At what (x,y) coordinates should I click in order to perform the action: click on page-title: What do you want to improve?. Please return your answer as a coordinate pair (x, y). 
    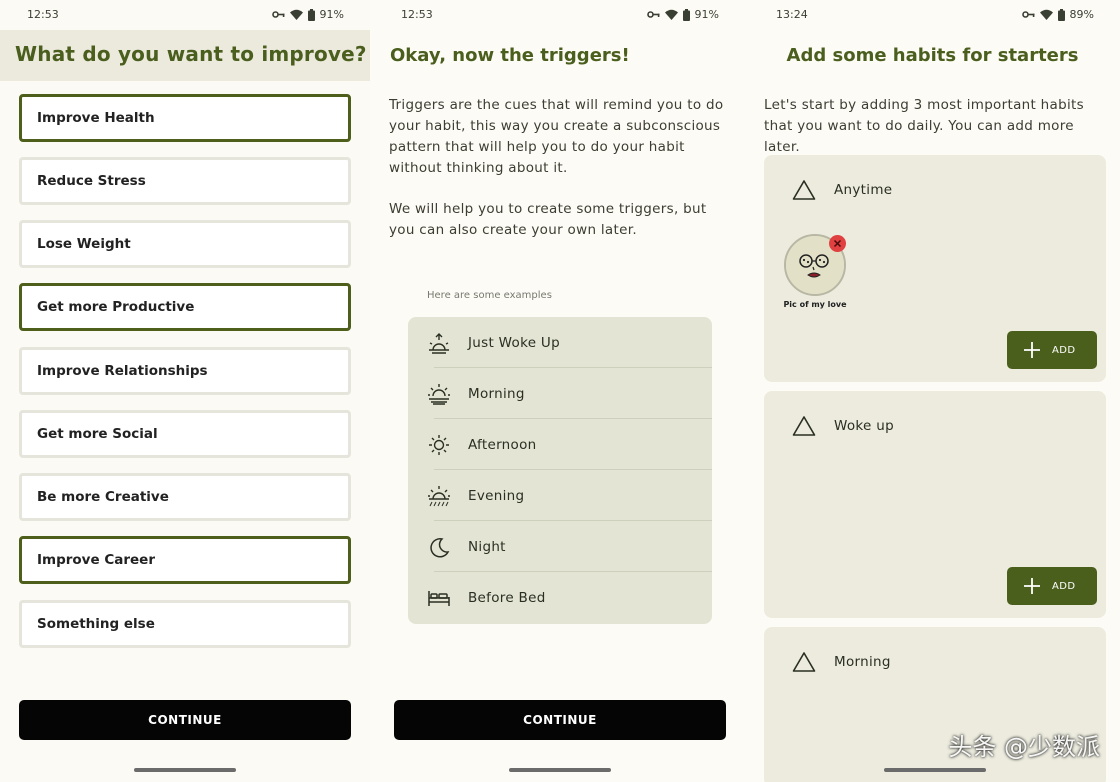
    Looking at the image, I should click on (191, 54).